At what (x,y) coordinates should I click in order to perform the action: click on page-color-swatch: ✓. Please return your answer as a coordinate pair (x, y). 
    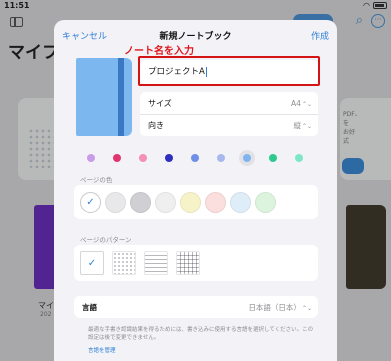
    Looking at the image, I should click on (90, 202).